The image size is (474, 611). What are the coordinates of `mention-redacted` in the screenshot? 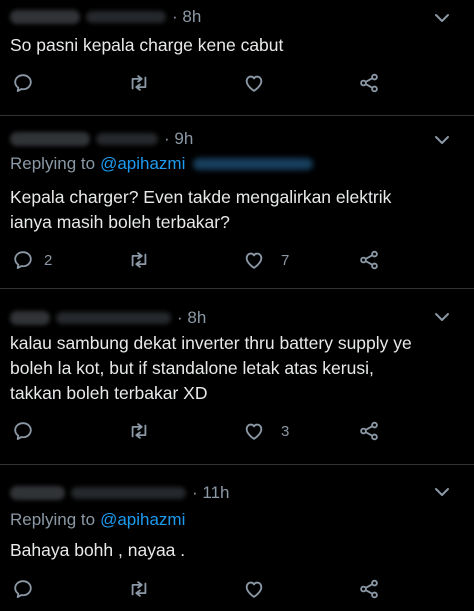 It's located at (253, 164).